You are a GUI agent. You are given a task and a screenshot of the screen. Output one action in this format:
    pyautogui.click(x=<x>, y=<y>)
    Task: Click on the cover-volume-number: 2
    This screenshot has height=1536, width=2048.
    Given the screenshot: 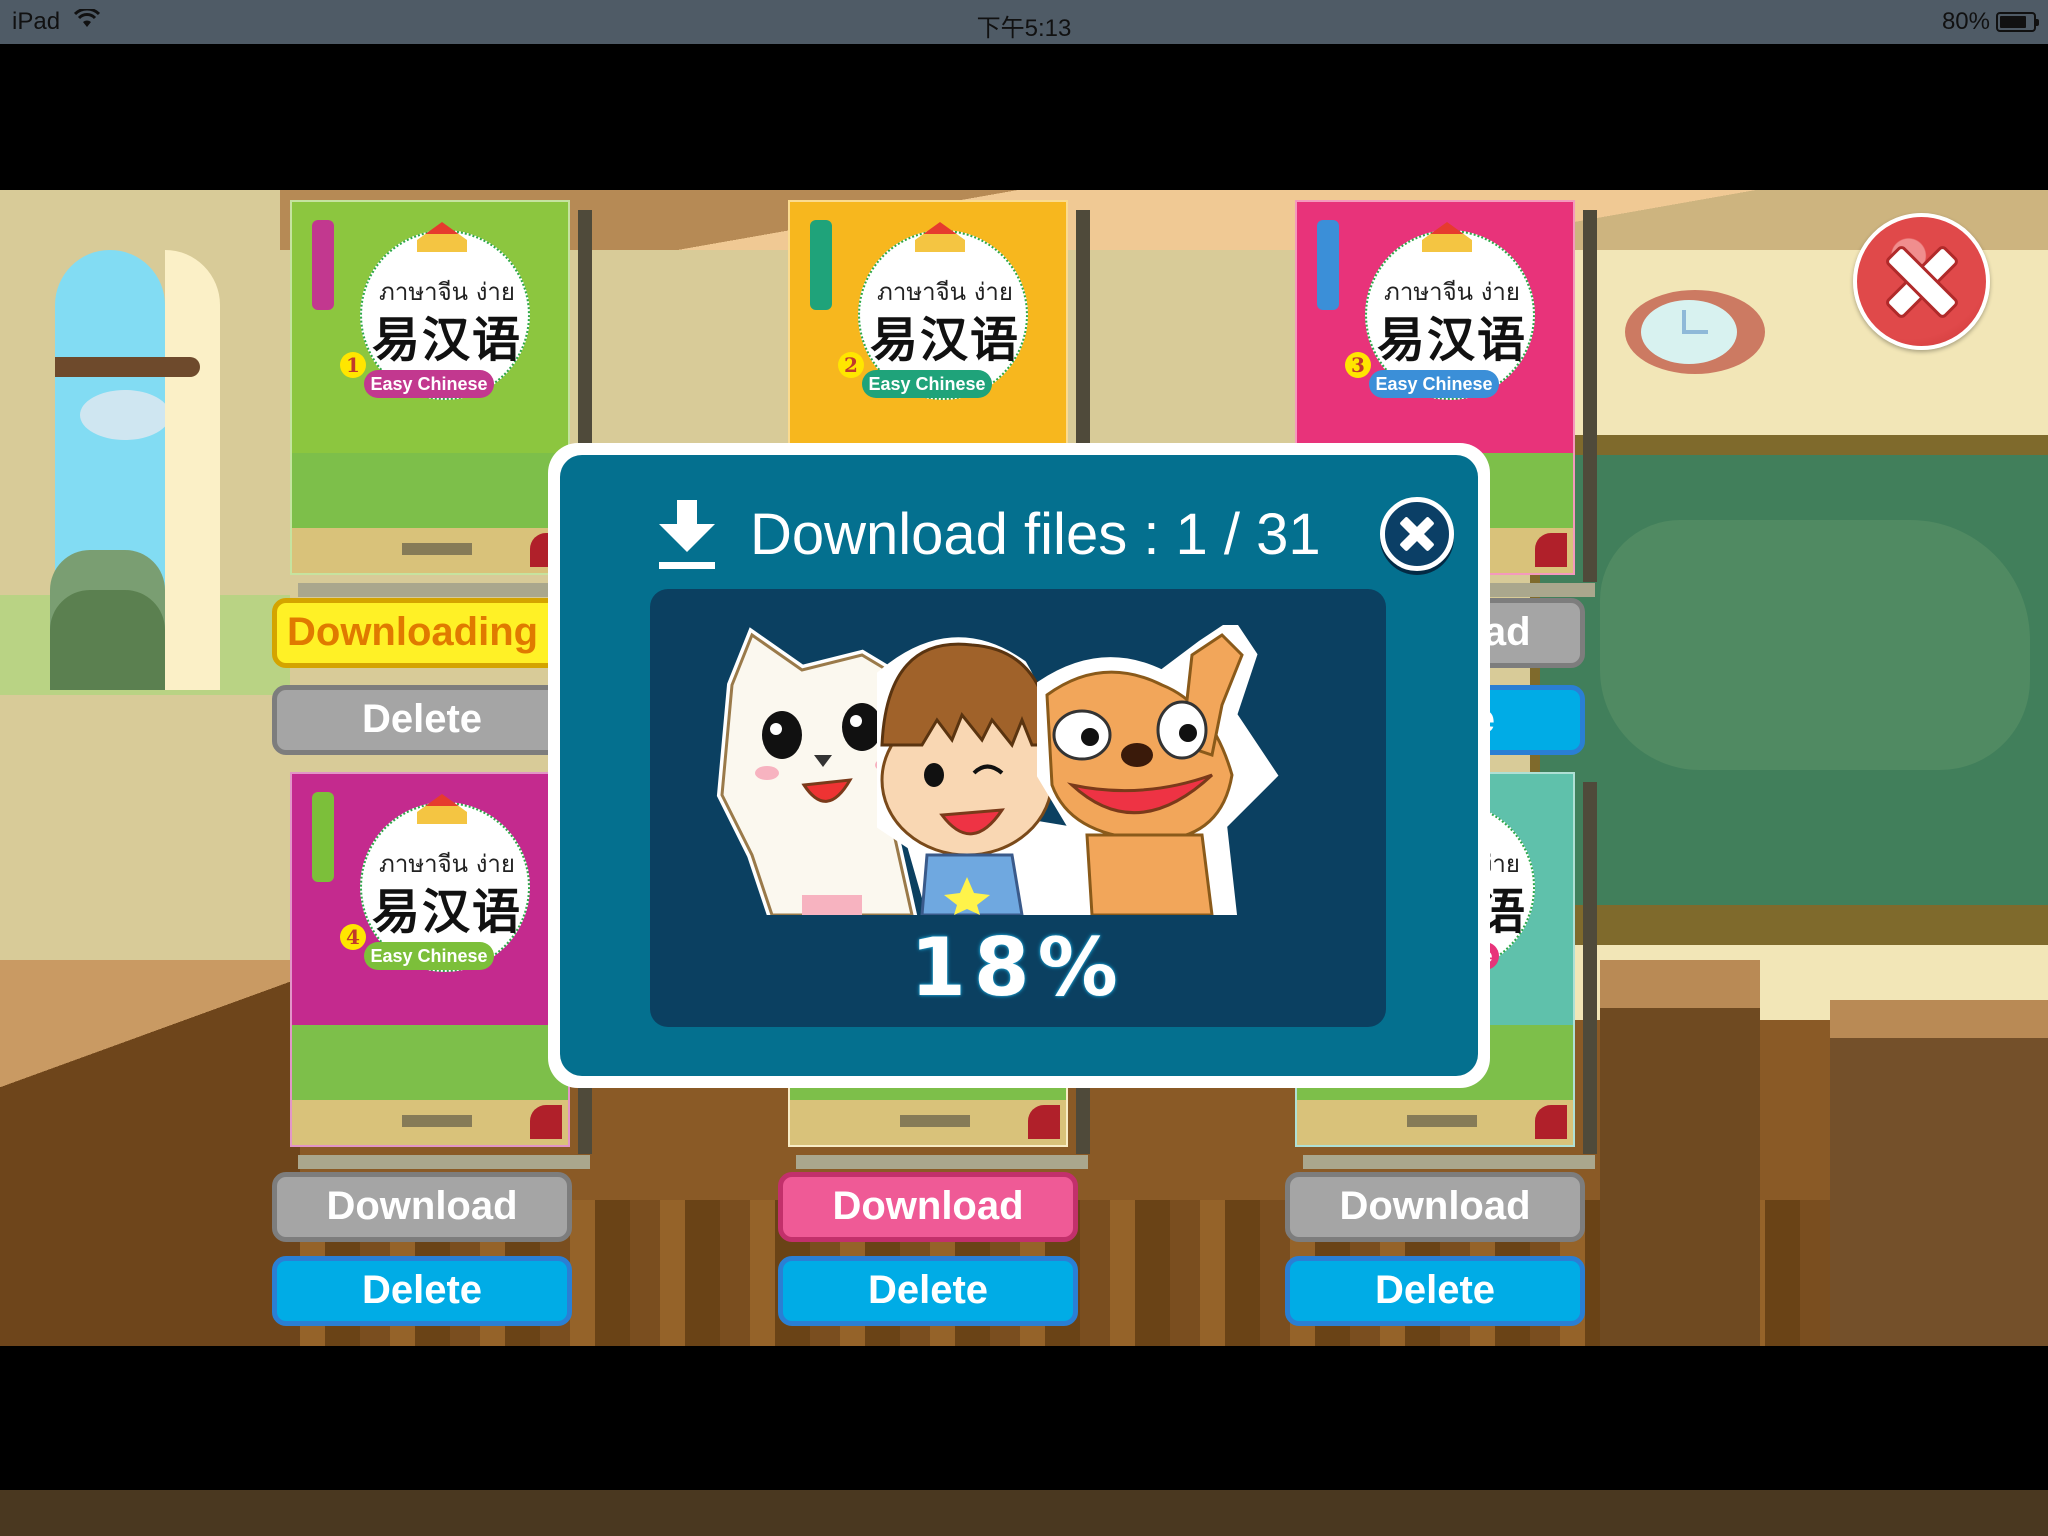 What is the action you would take?
    pyautogui.click(x=851, y=365)
    